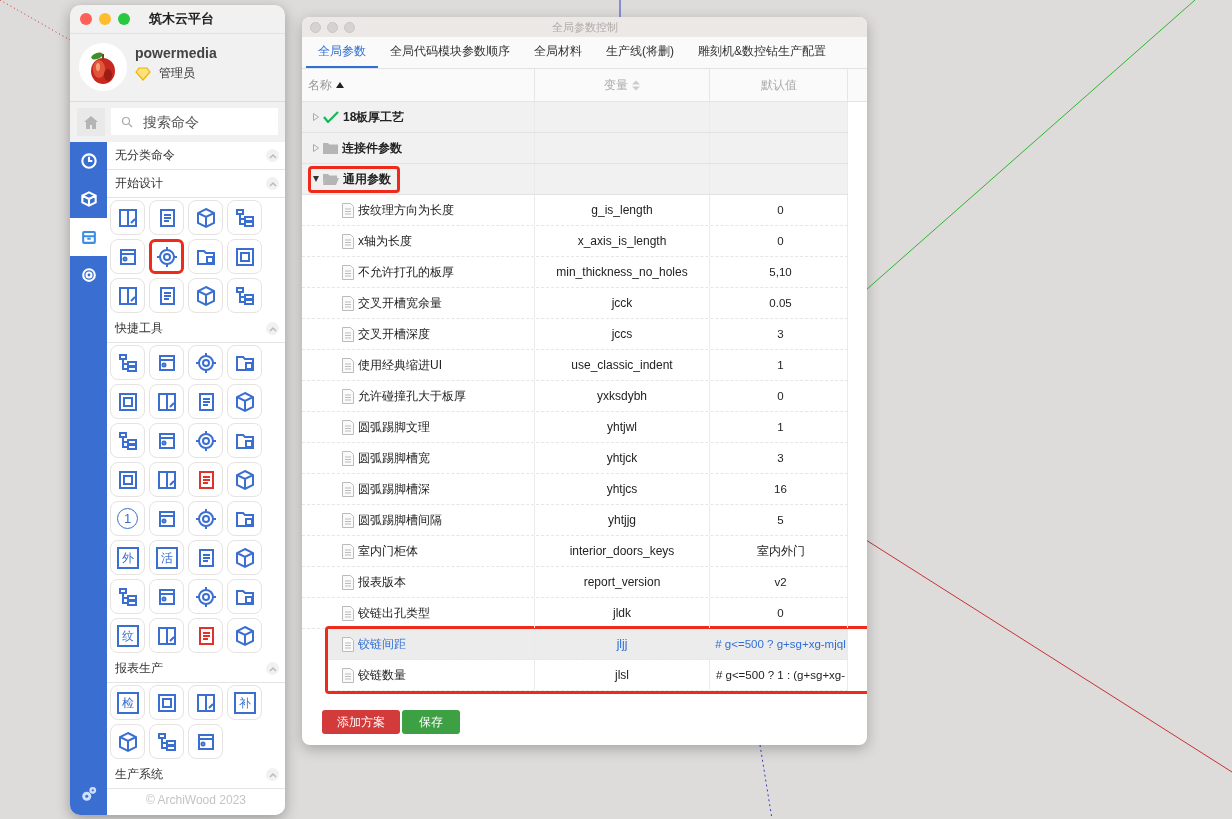 The width and height of the screenshot is (1232, 819). Describe the element at coordinates (622, 210) in the screenshot. I see `variable-cell: g_is_length` at that location.